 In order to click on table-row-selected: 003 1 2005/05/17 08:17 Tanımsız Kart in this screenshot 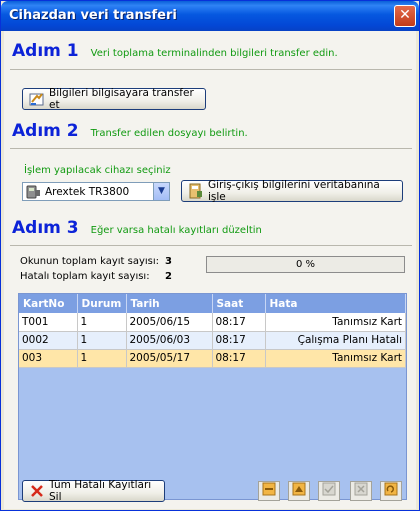, I will do `click(212, 358)`.